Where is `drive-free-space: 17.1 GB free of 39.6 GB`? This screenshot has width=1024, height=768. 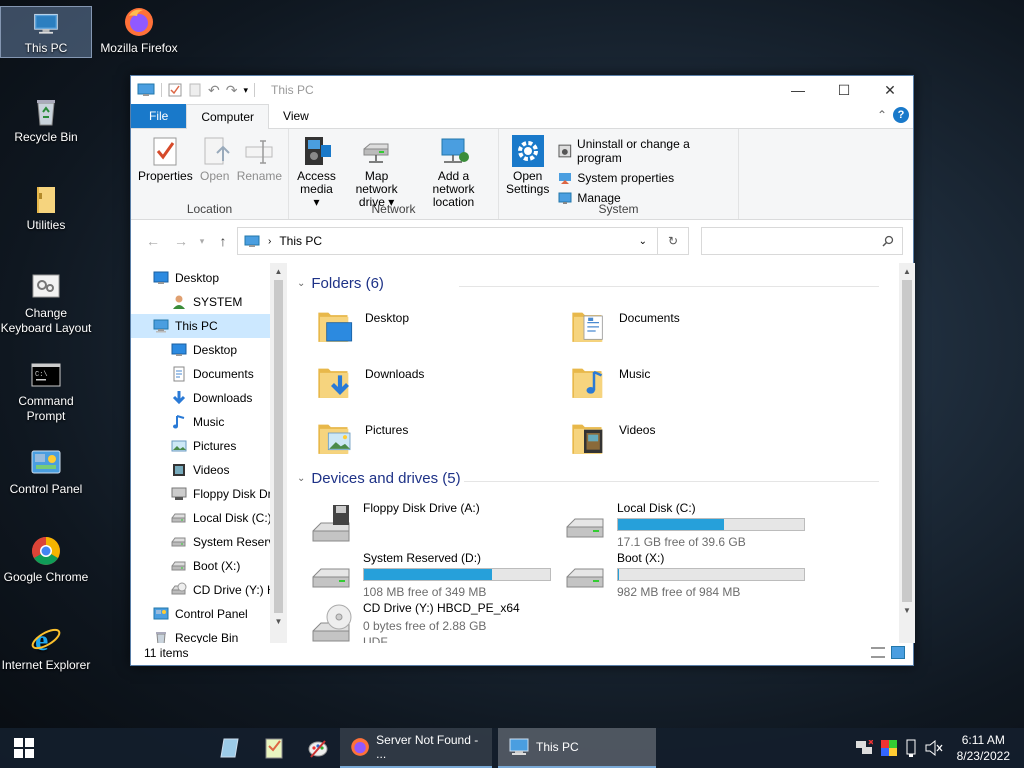
drive-free-space: 17.1 GB free of 39.6 GB is located at coordinates (681, 542).